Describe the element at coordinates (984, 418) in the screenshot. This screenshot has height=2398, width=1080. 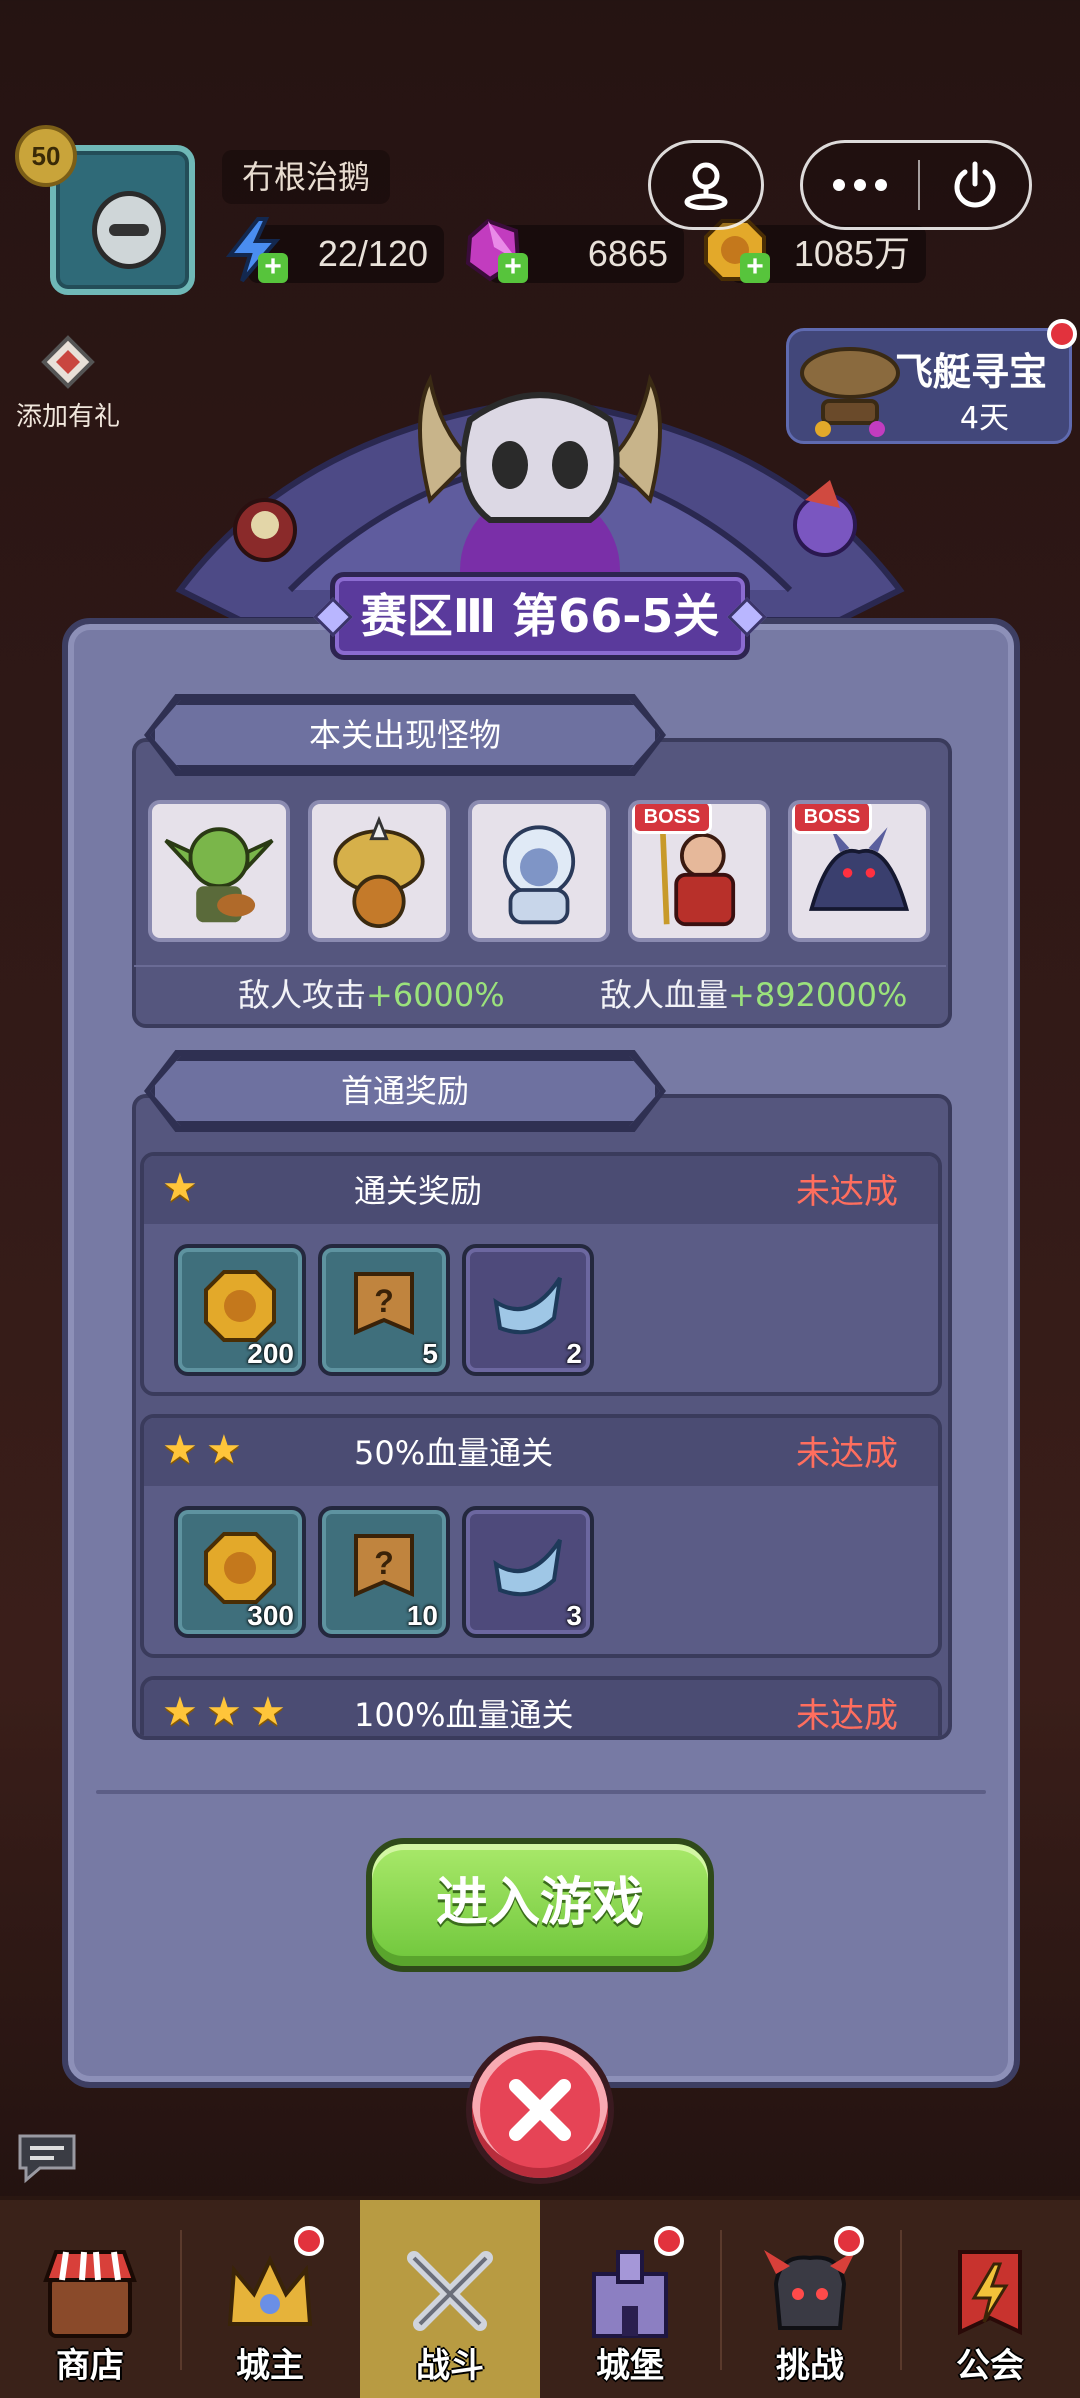
I see `airship-days: 4天` at that location.